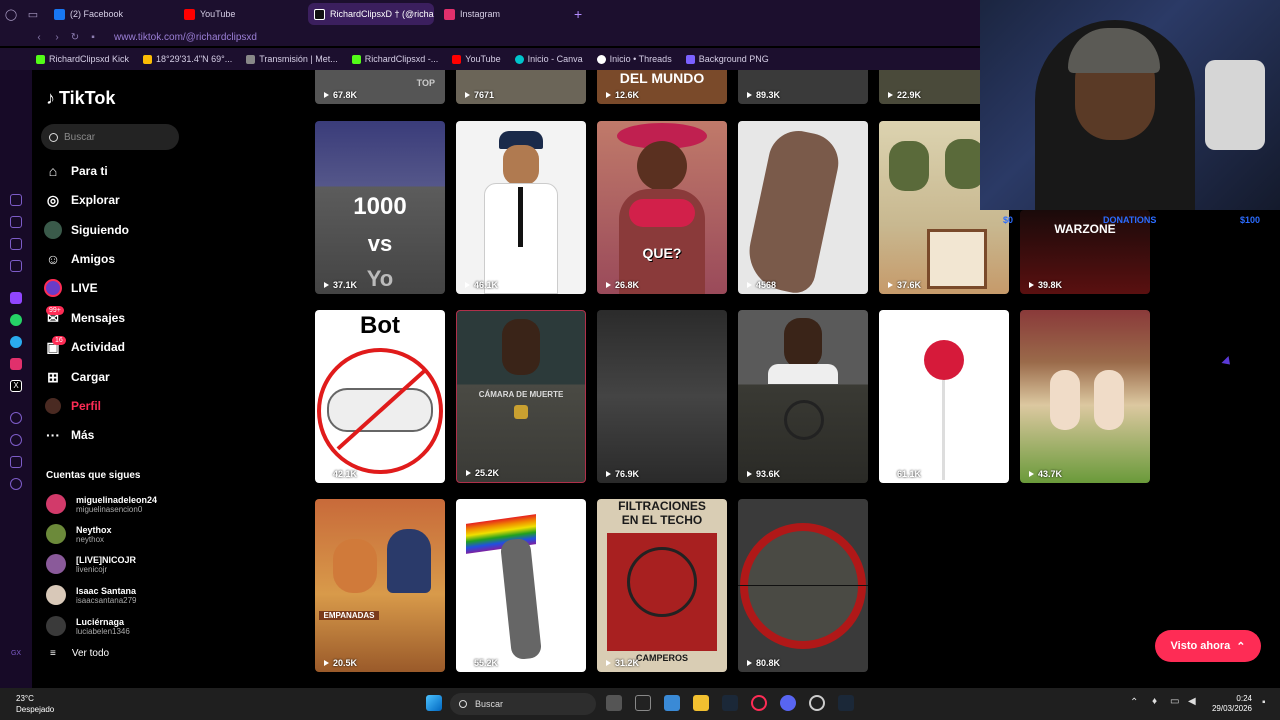 Image resolution: width=1280 pixels, height=720 pixels. What do you see at coordinates (1154, 701) in the screenshot?
I see `microphone-icon: ♦` at bounding box center [1154, 701].